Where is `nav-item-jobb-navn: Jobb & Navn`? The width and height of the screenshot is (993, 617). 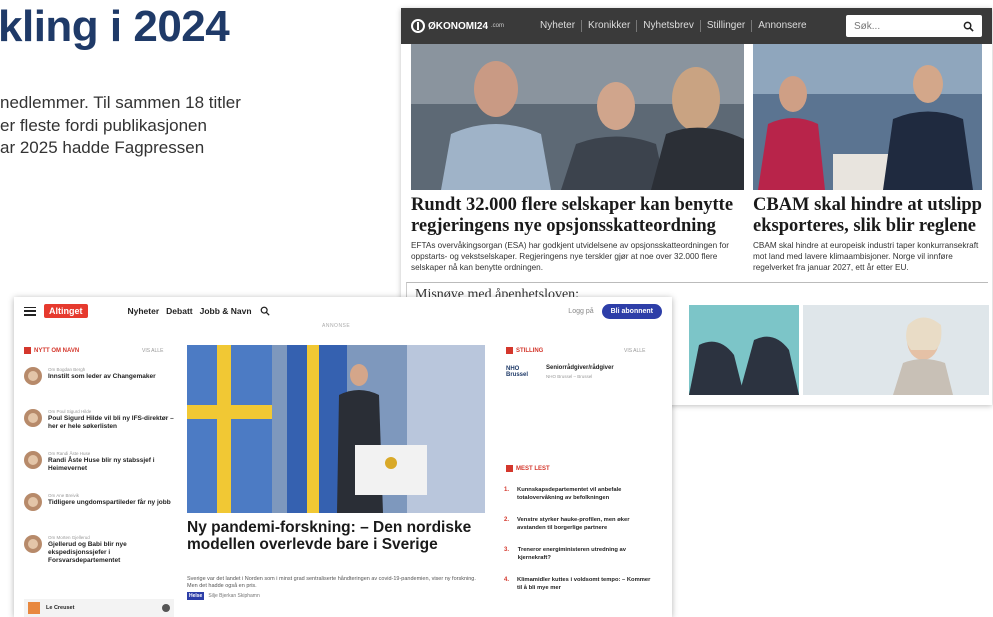
nav-item-jobb-navn: Jobb & Navn is located at coordinates (226, 311).